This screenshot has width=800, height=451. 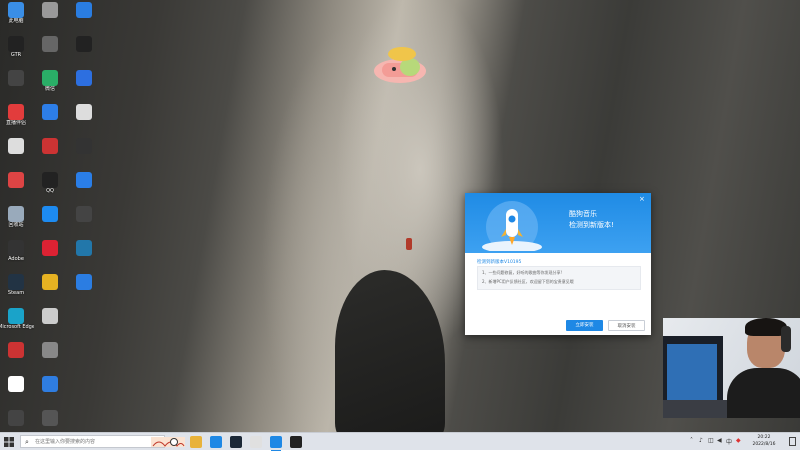 I want to click on windows-start-icon, so click(x=9, y=442).